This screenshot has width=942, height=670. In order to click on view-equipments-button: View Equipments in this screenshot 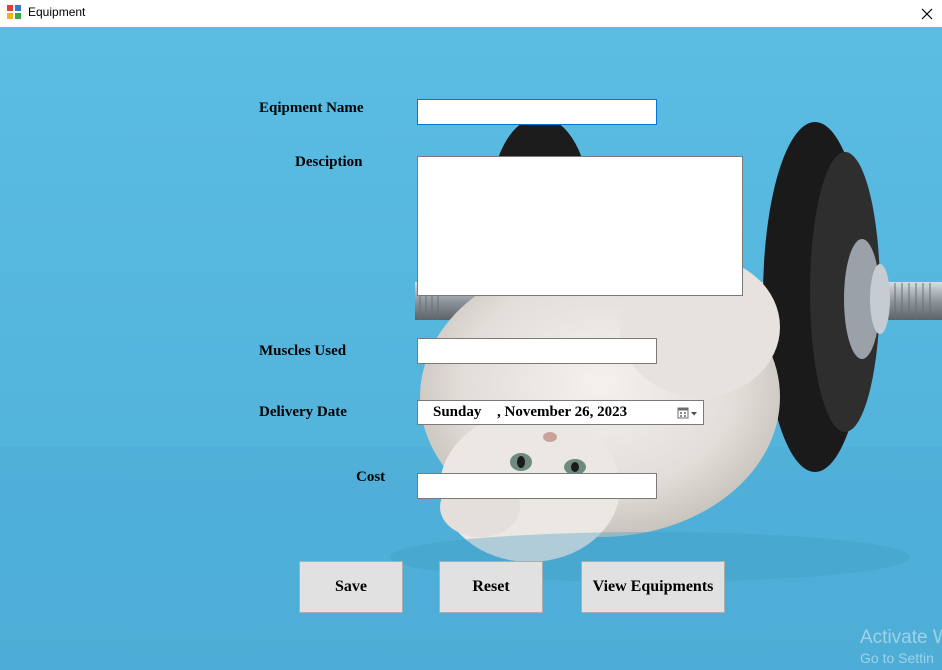, I will do `click(653, 587)`.